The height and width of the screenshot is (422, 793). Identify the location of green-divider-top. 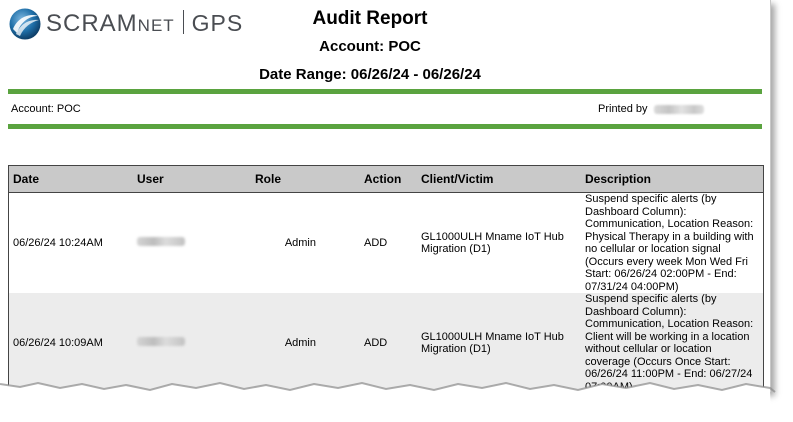
(385, 91).